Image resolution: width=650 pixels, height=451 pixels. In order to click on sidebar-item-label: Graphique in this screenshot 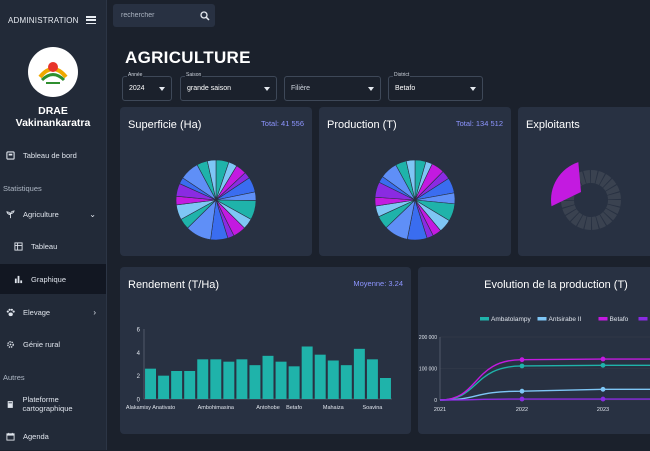, I will do `click(48, 279)`.